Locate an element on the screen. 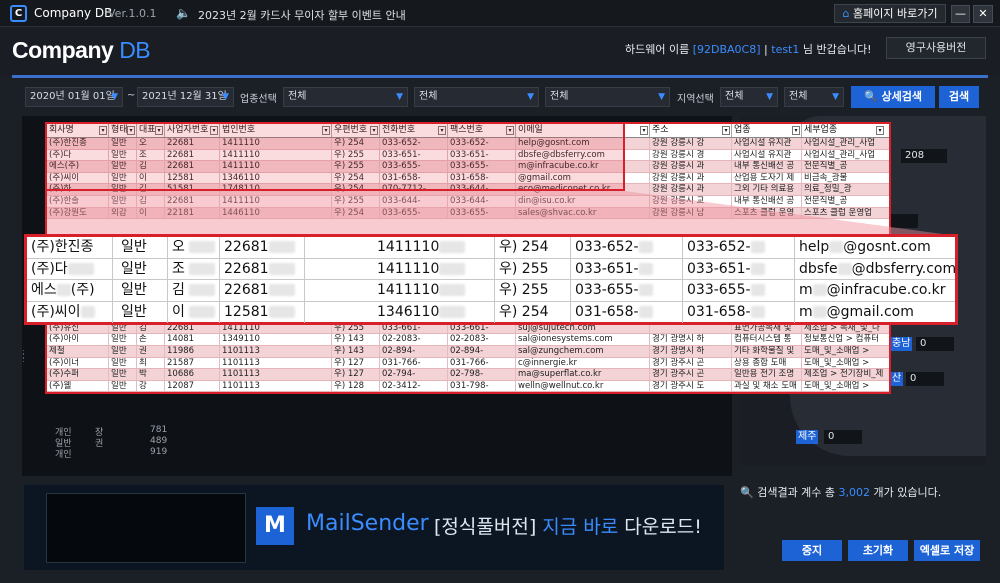  table-cell: 사업시설_관리_사업 is located at coordinates (840, 143).